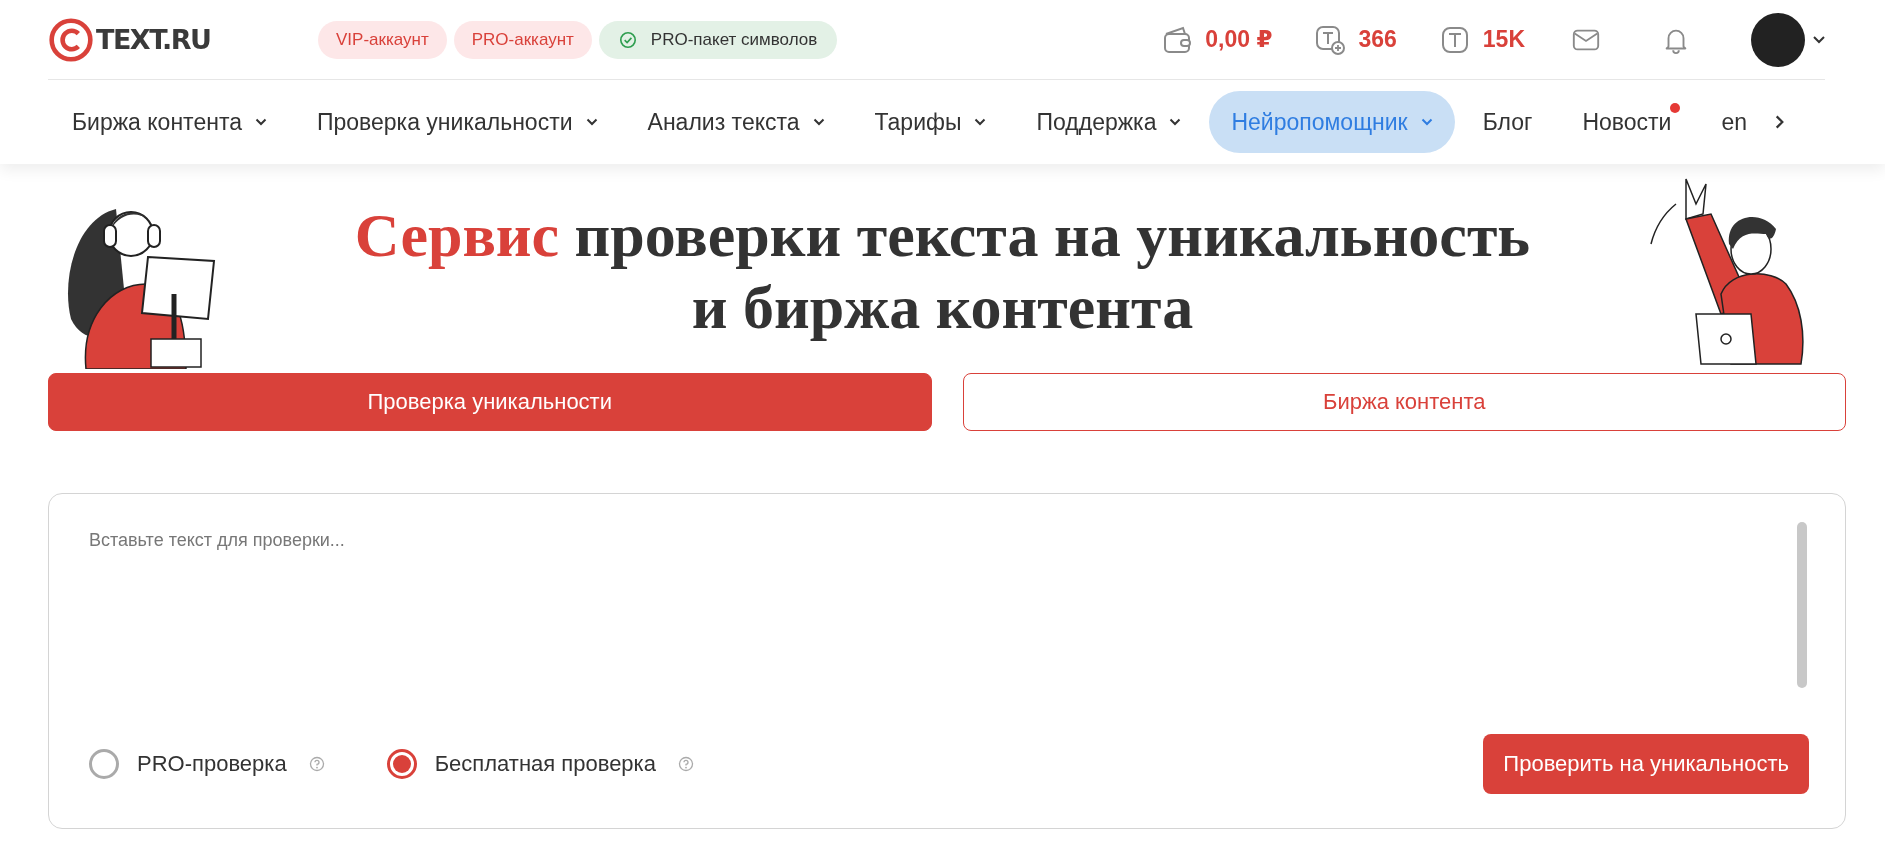 This screenshot has width=1885, height=857. I want to click on stat-value: 366, so click(1377, 39).